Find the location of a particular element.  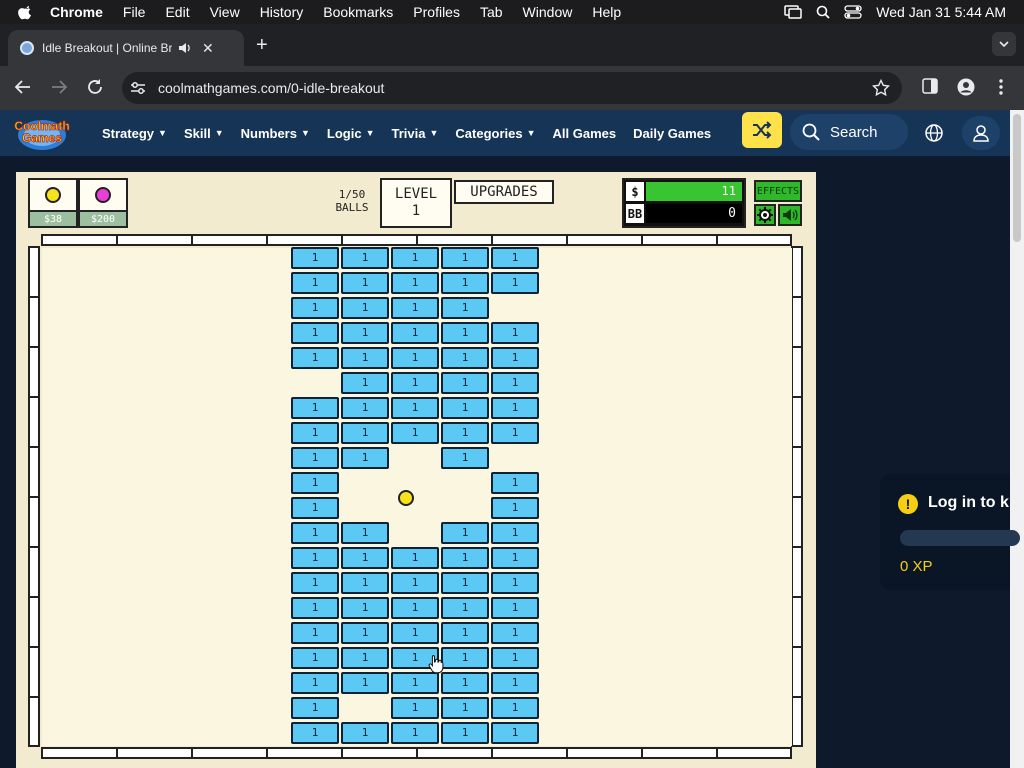

menu-clock: Wed Jan 31 5:44 AM is located at coordinates (941, 12).